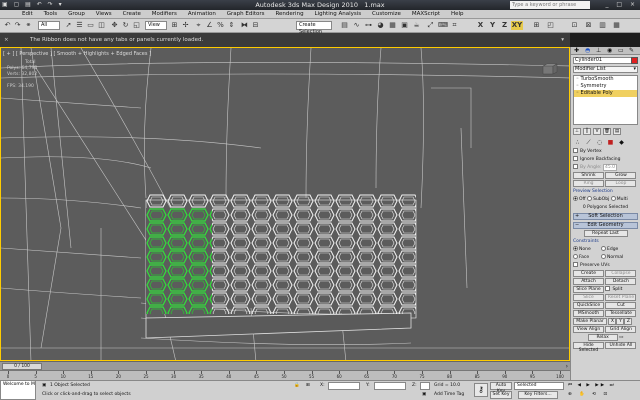 The width and height of the screenshot is (640, 400). What do you see at coordinates (605, 233) in the screenshot?
I see `repeat-last-button: Repeat Last` at bounding box center [605, 233].